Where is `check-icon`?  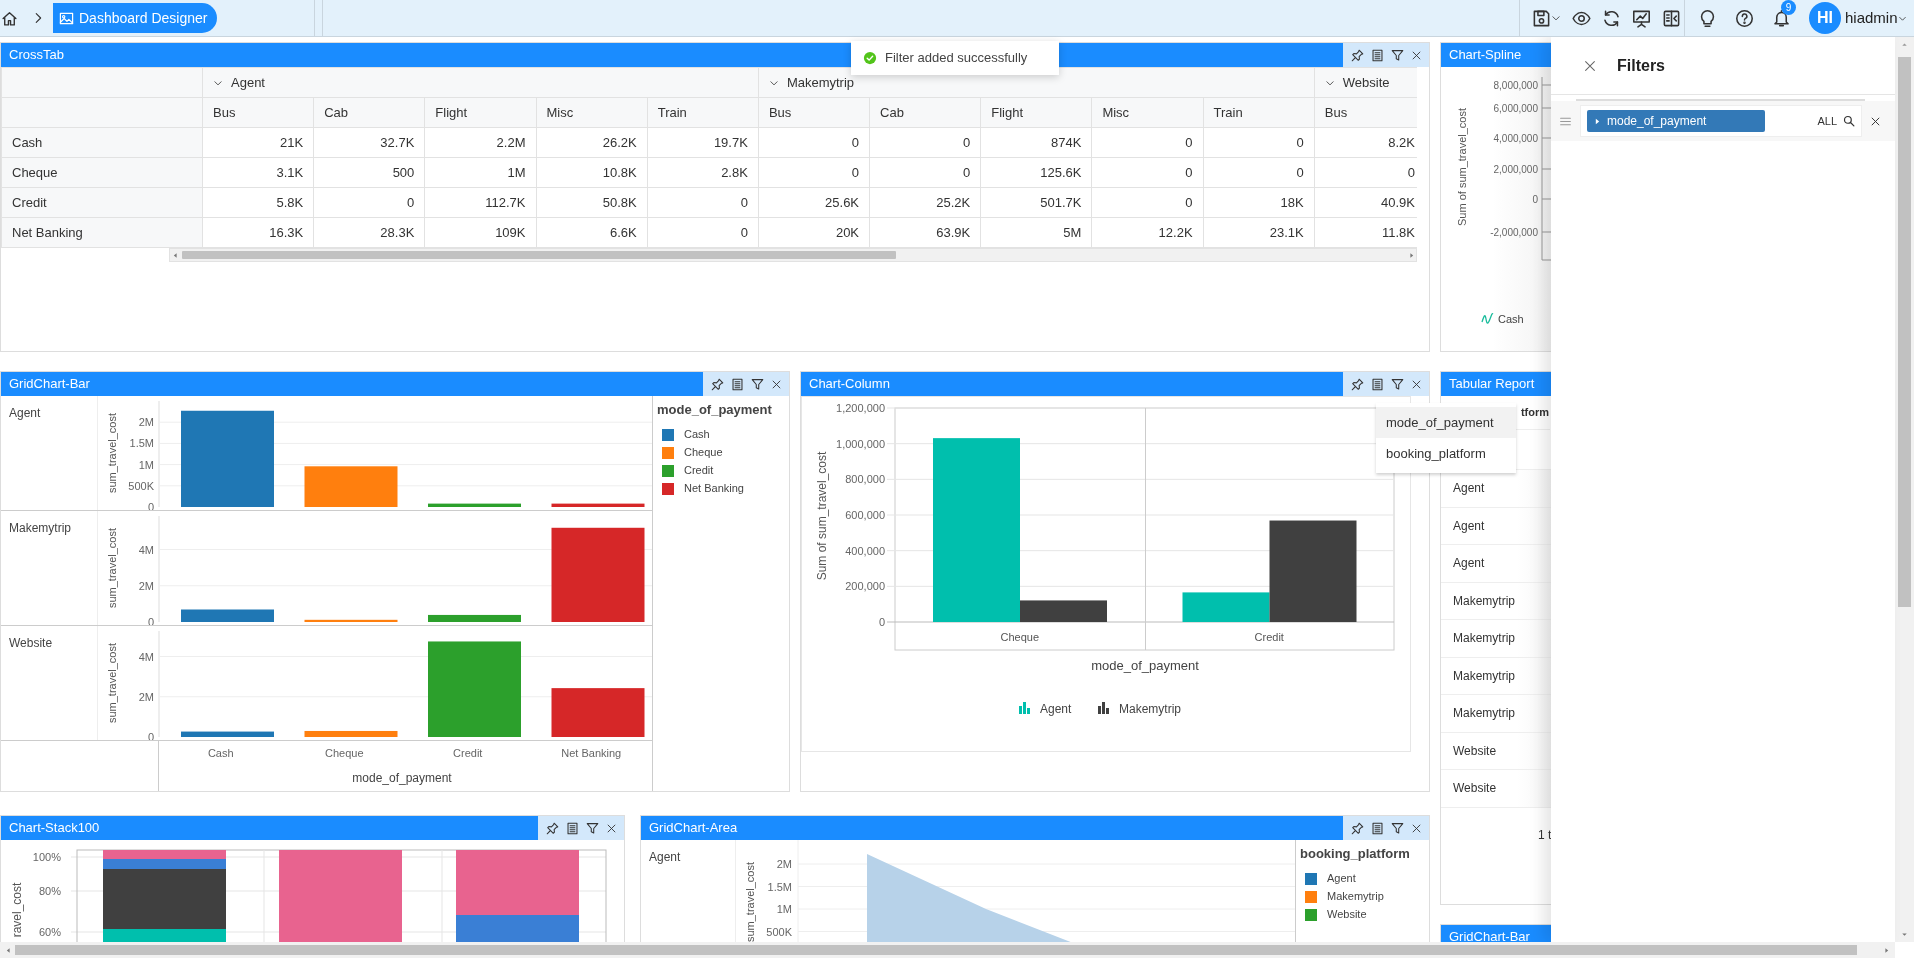
check-icon is located at coordinates (870, 58).